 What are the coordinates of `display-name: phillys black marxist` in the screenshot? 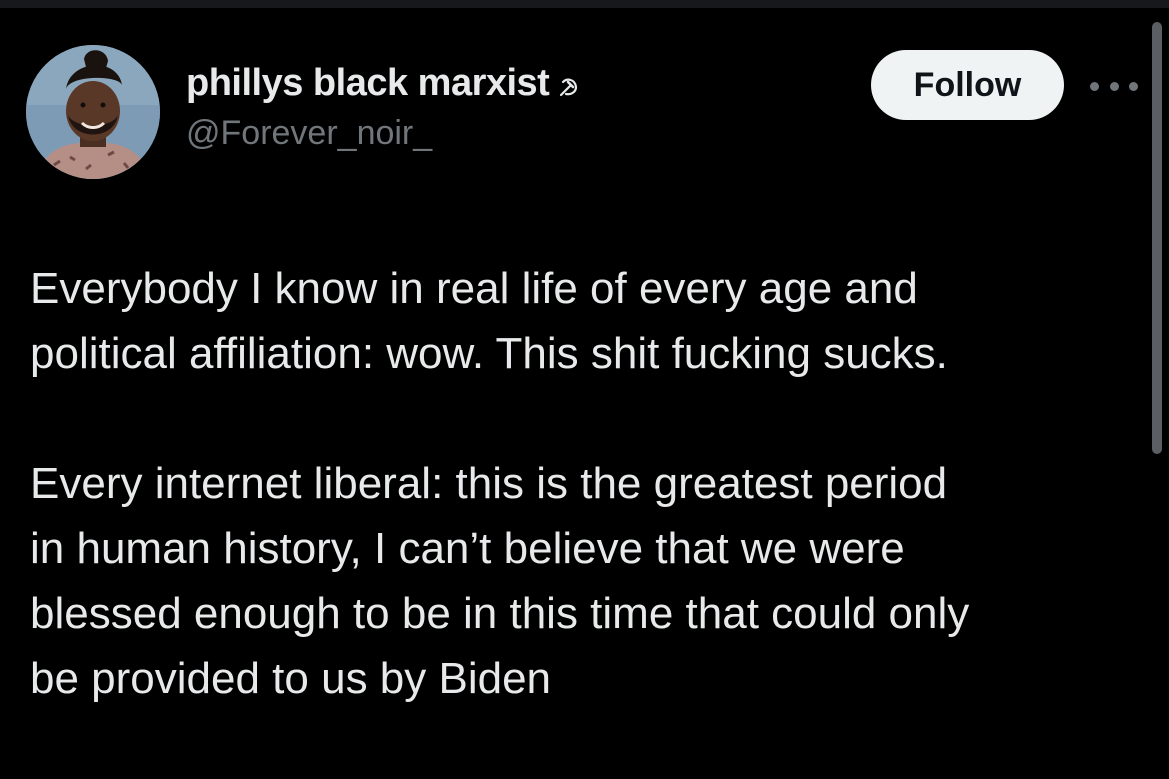 It's located at (368, 83).